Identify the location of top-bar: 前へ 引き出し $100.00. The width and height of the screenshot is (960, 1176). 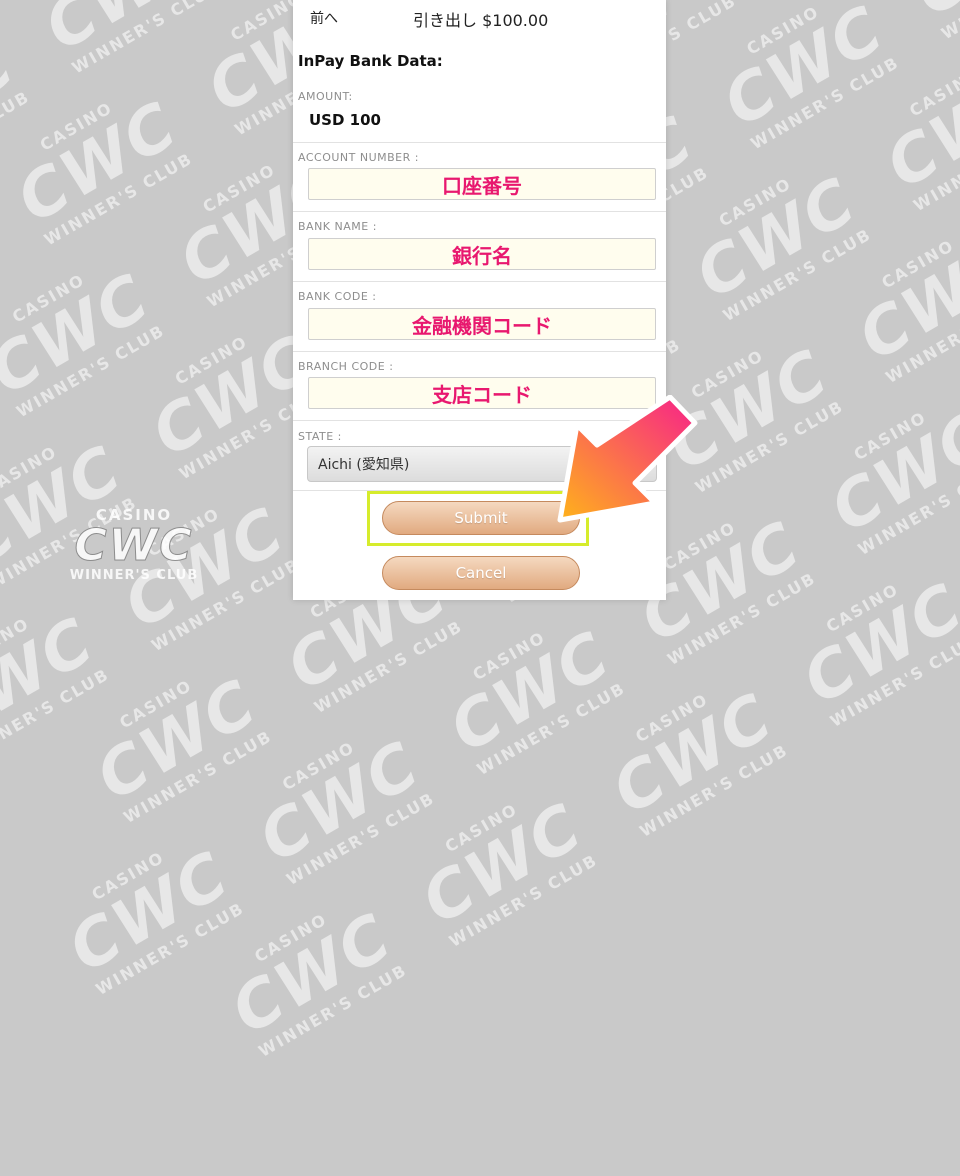
(479, 17).